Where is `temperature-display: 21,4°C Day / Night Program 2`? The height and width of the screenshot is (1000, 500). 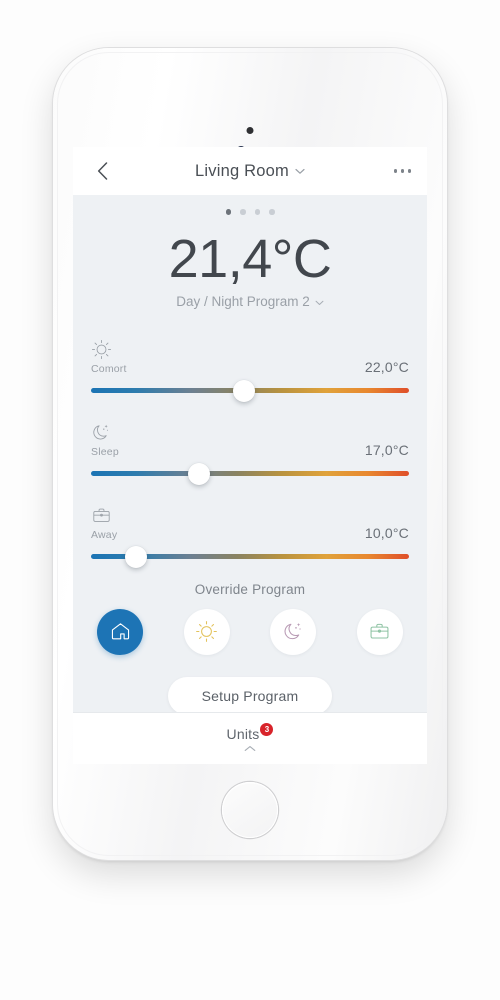 temperature-display: 21,4°C Day / Night Program 2 is located at coordinates (250, 268).